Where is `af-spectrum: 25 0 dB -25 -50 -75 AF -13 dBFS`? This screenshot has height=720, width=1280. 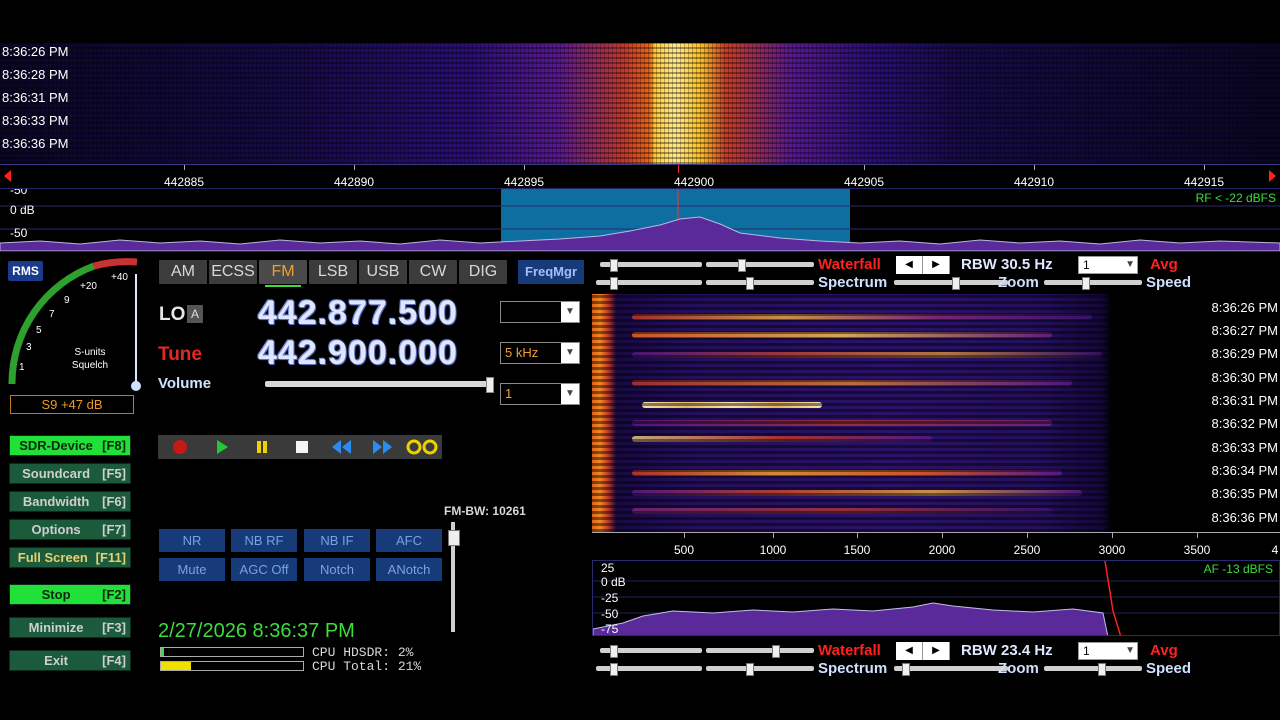
af-spectrum: 25 0 dB -25 -50 -75 AF -13 dBFS is located at coordinates (936, 598).